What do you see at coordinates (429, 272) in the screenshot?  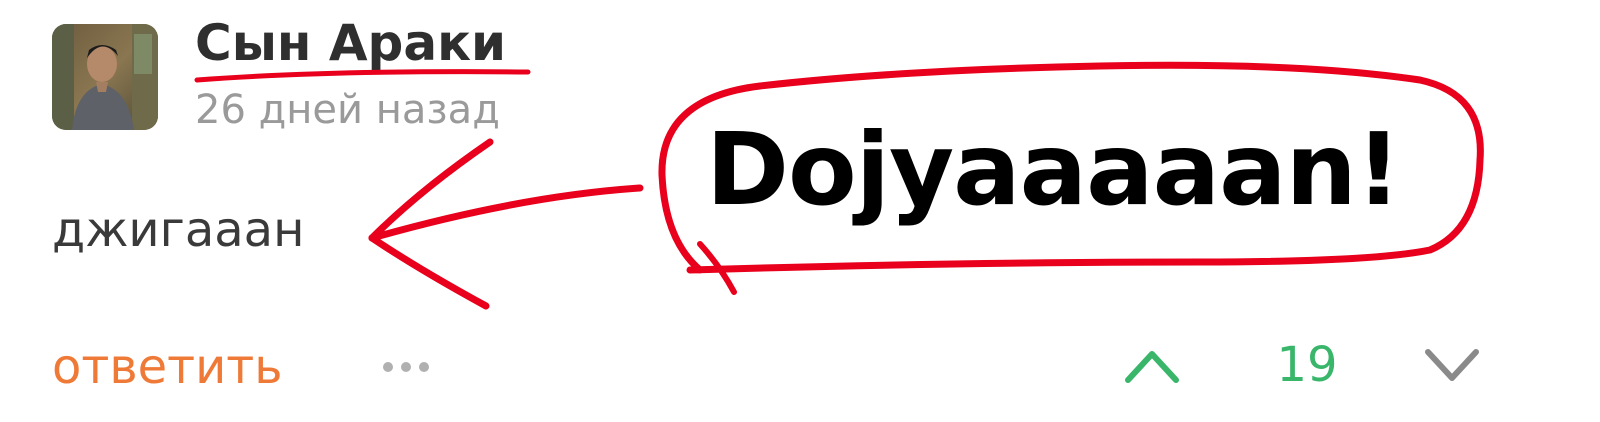 I see `annotation-arrow-head-lower` at bounding box center [429, 272].